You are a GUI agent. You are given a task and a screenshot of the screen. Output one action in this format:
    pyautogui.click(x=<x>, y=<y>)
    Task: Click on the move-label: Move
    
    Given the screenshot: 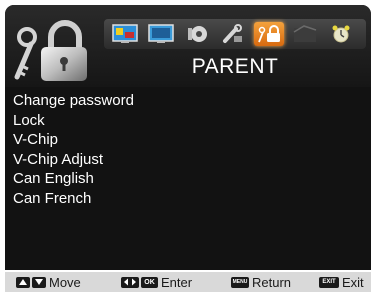 What is the action you would take?
    pyautogui.click(x=65, y=282)
    